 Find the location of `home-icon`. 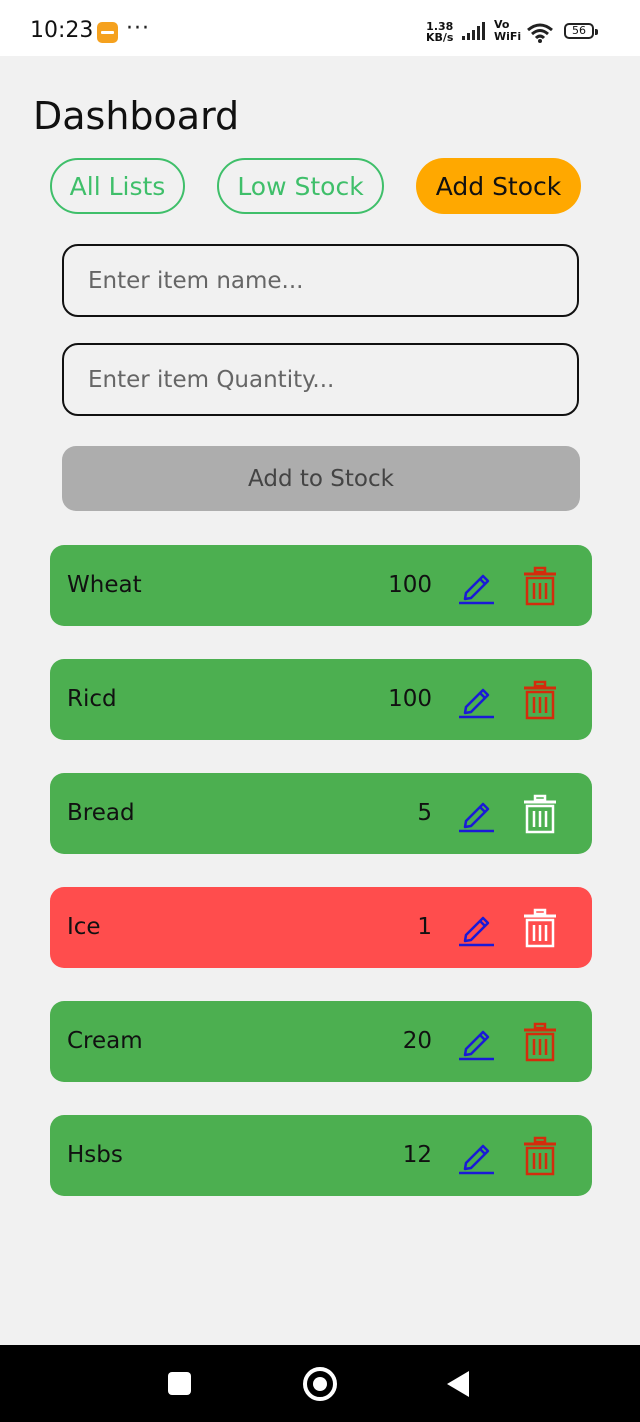

home-icon is located at coordinates (320, 1384).